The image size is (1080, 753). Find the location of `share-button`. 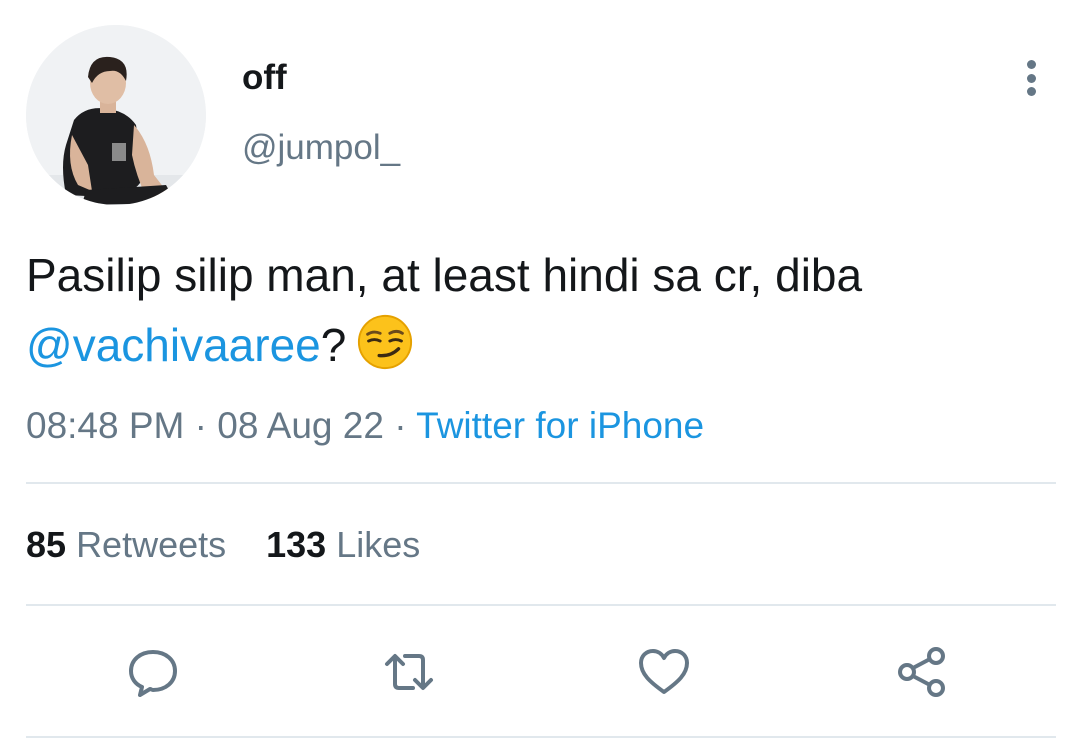

share-button is located at coordinates (922, 672).